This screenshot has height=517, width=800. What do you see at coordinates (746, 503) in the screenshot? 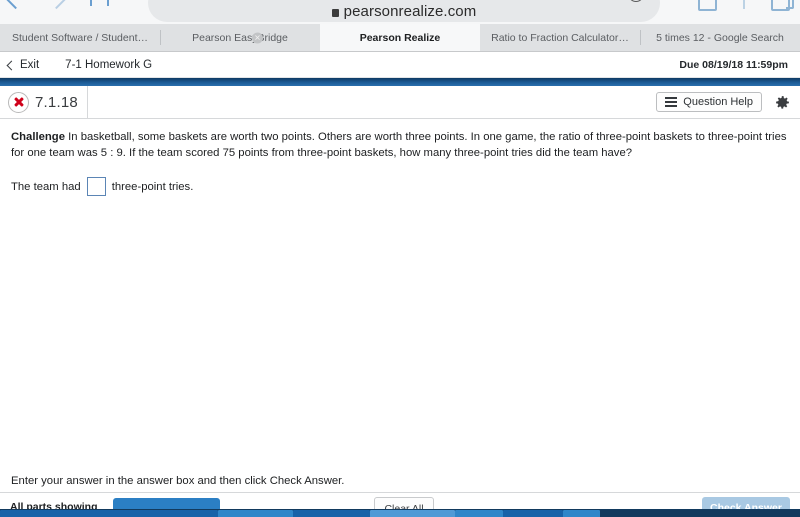
I see `check-answer-button: Check Answer` at bounding box center [746, 503].